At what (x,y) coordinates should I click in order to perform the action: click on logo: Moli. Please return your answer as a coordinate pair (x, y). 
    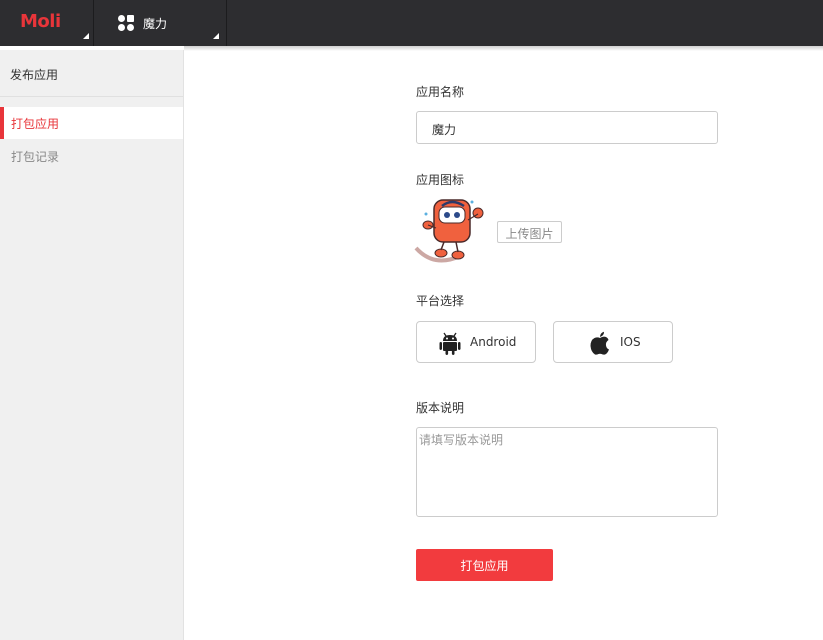
    Looking at the image, I should click on (40, 21).